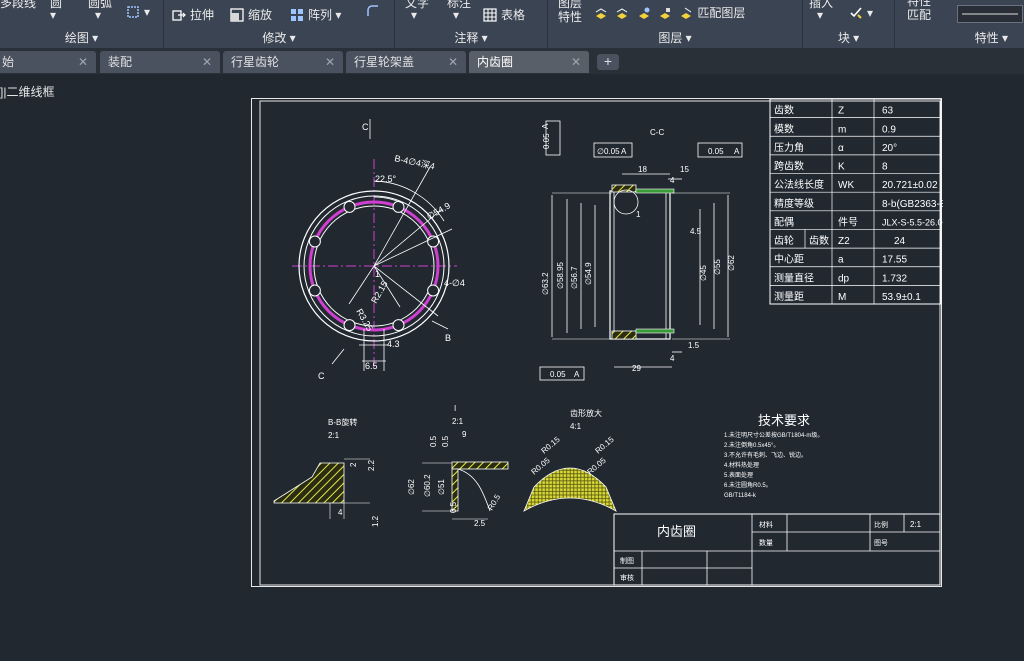 This screenshot has height=661, width=1024. What do you see at coordinates (48, 62) in the screenshot?
I see `tab-start: 始 ✕` at bounding box center [48, 62].